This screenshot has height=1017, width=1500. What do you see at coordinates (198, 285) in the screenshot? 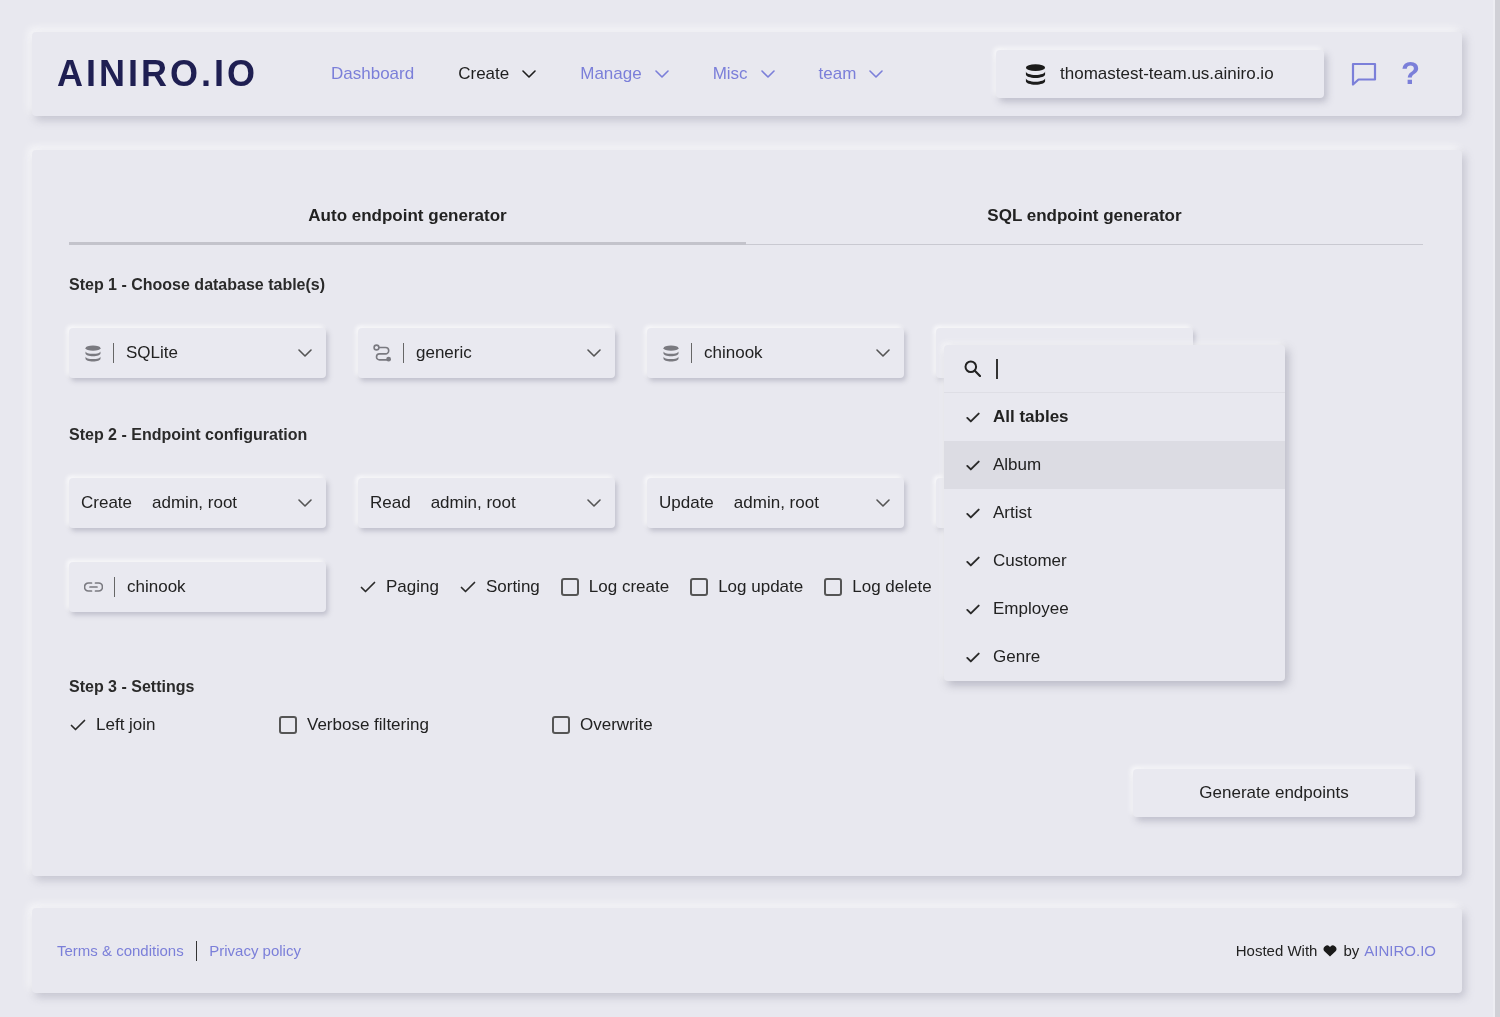
I see `section-heading: Step 1 - Choose database table(s)` at bounding box center [198, 285].